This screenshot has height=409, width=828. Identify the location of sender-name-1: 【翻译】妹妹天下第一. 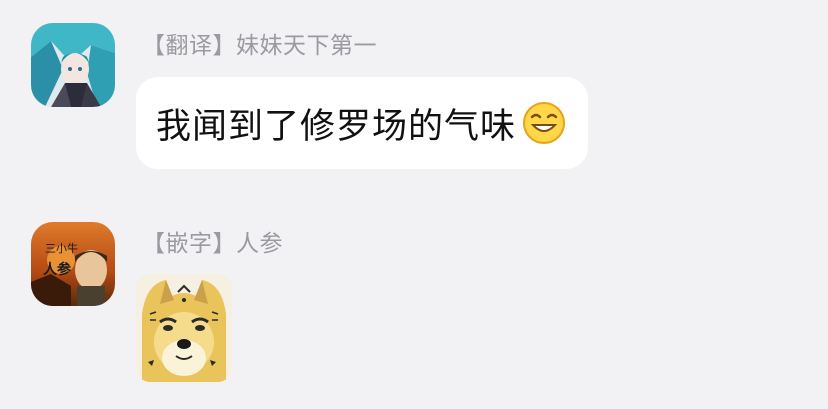
(259, 46).